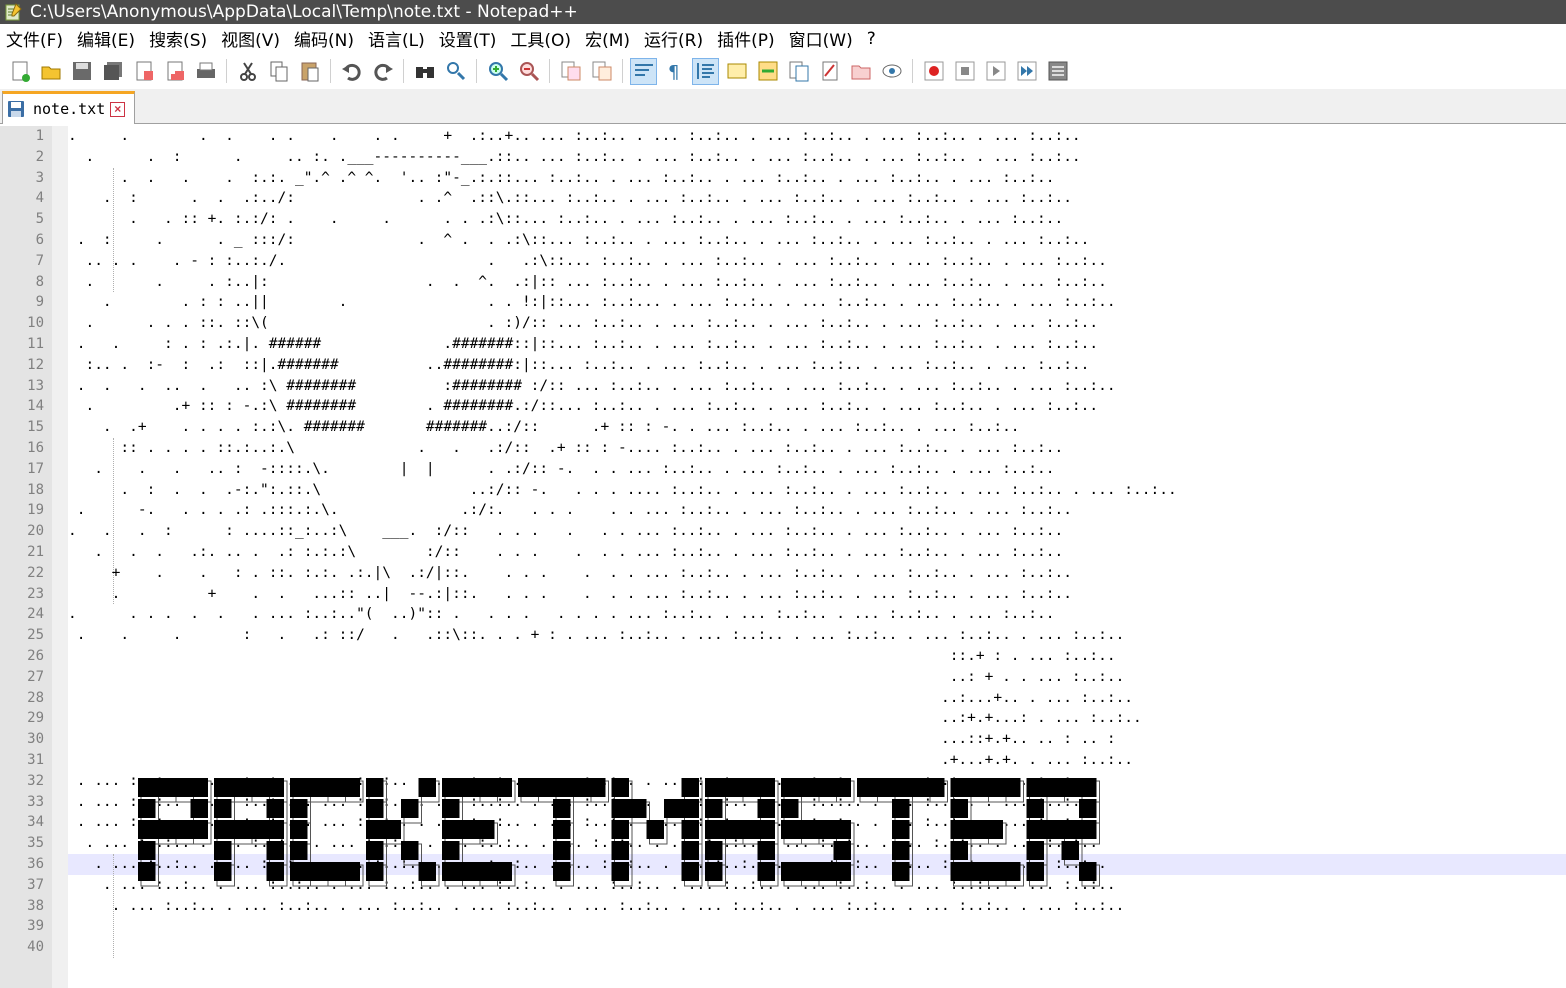 This screenshot has height=988, width=1566. Describe the element at coordinates (607, 38) in the screenshot. I see `menu-item: 宏(M)` at that location.